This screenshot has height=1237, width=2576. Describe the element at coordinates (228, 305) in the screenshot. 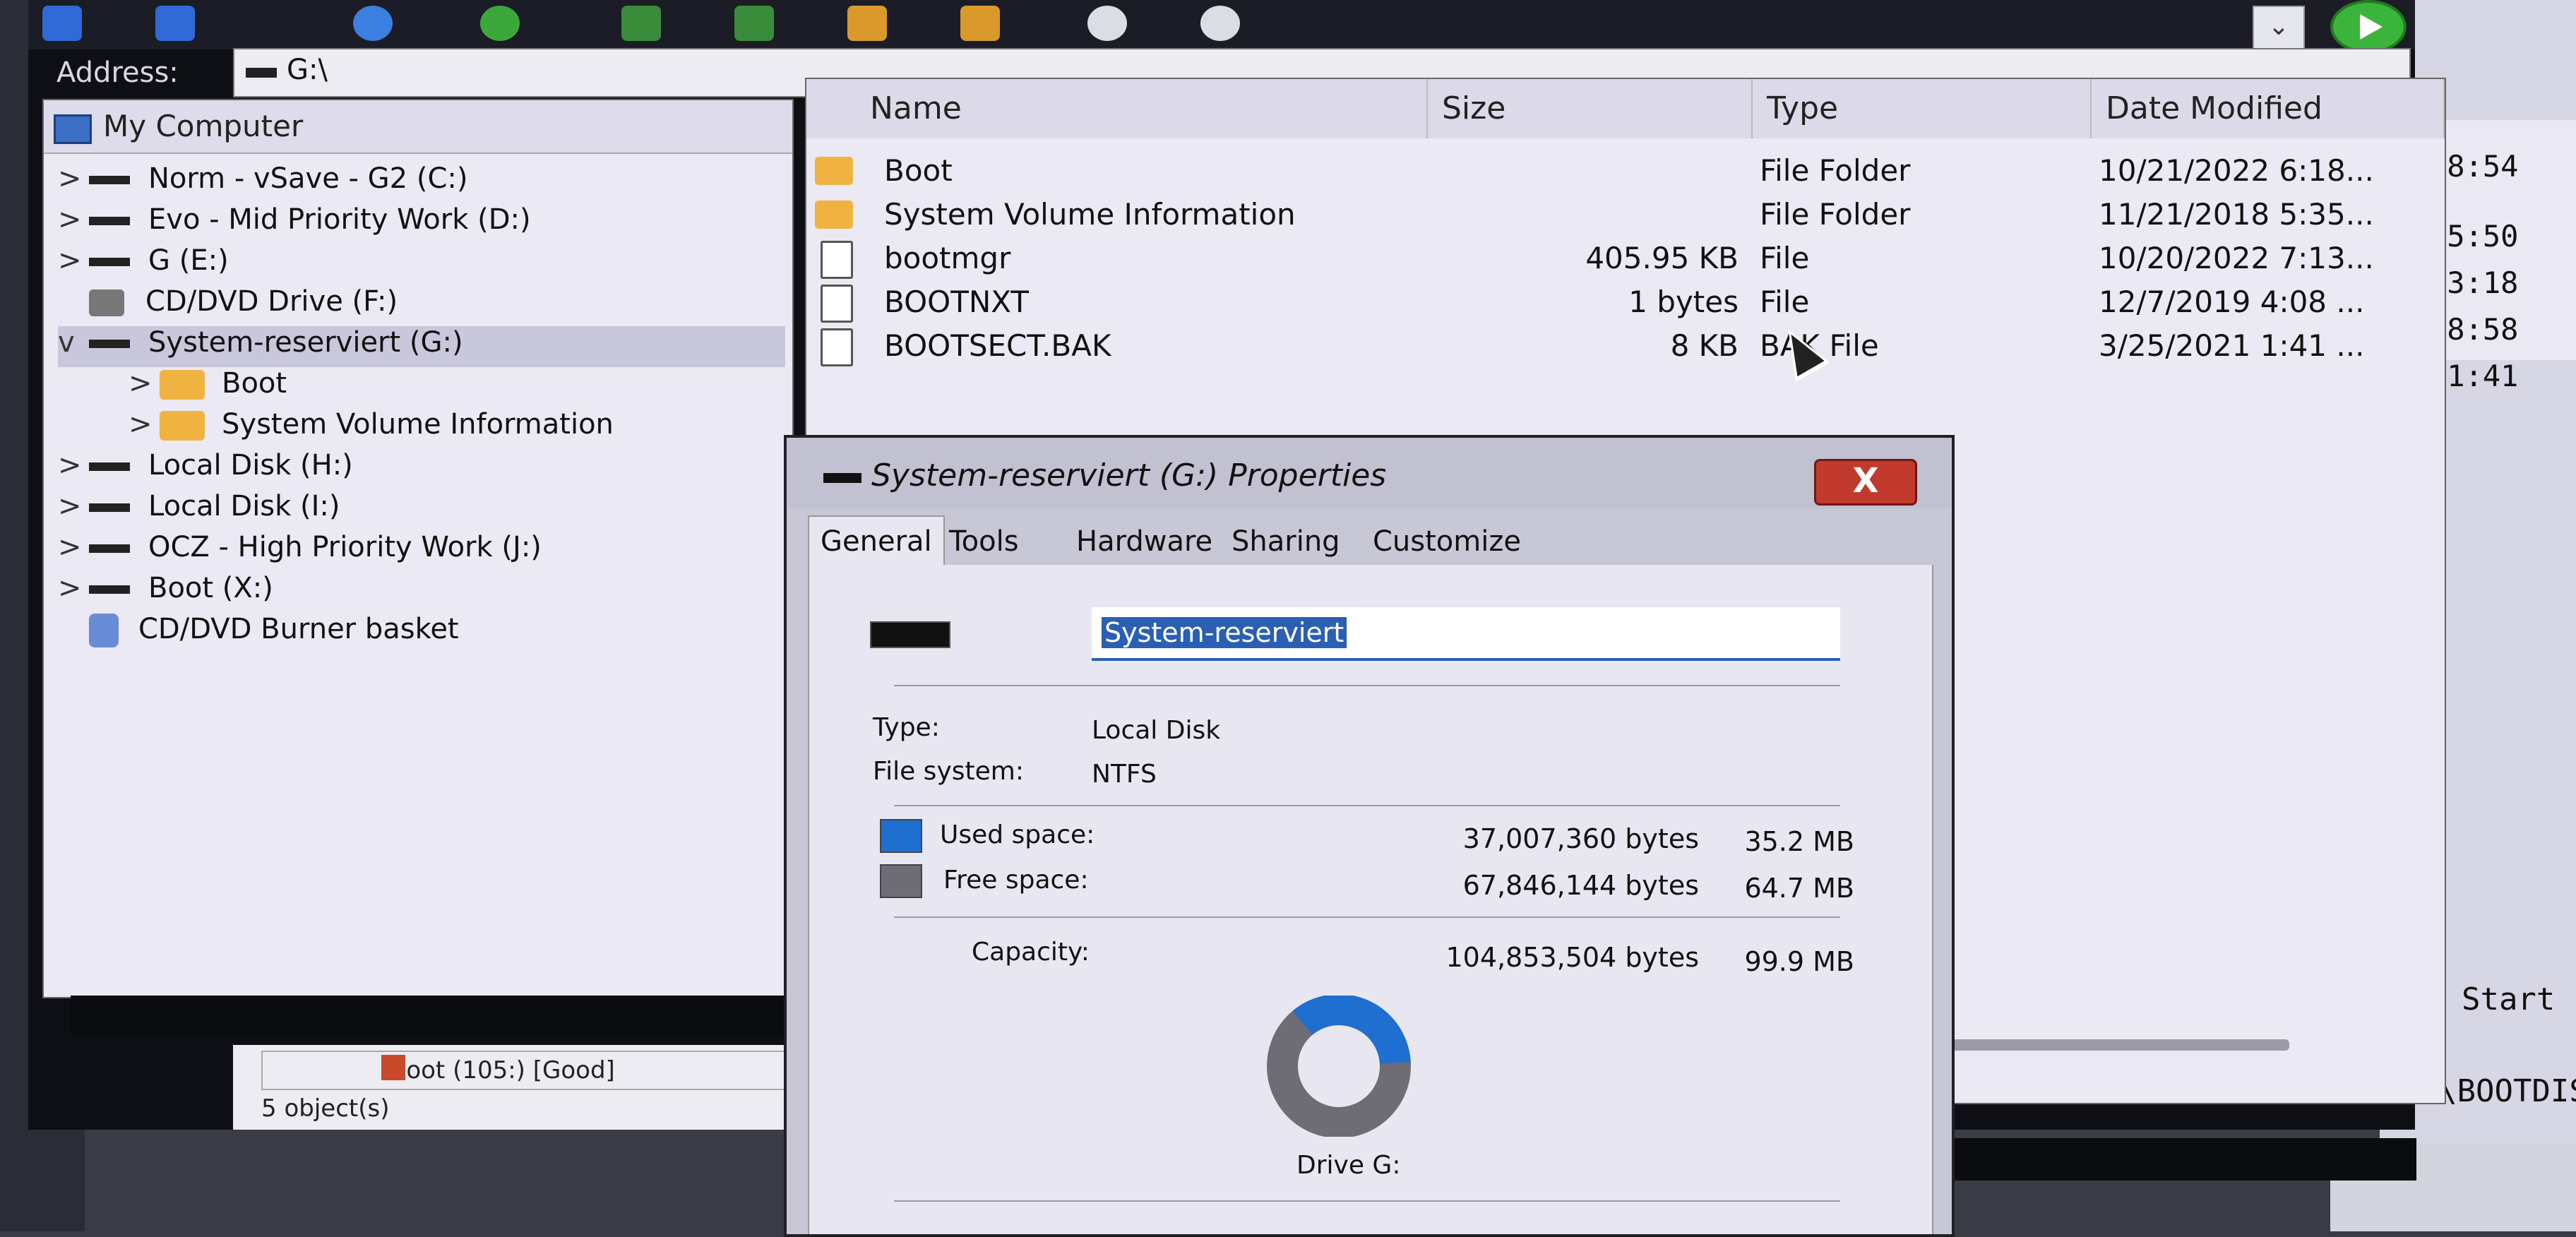

I see `tree-item-f-drive: CD/DVD Drive (F:)` at that location.